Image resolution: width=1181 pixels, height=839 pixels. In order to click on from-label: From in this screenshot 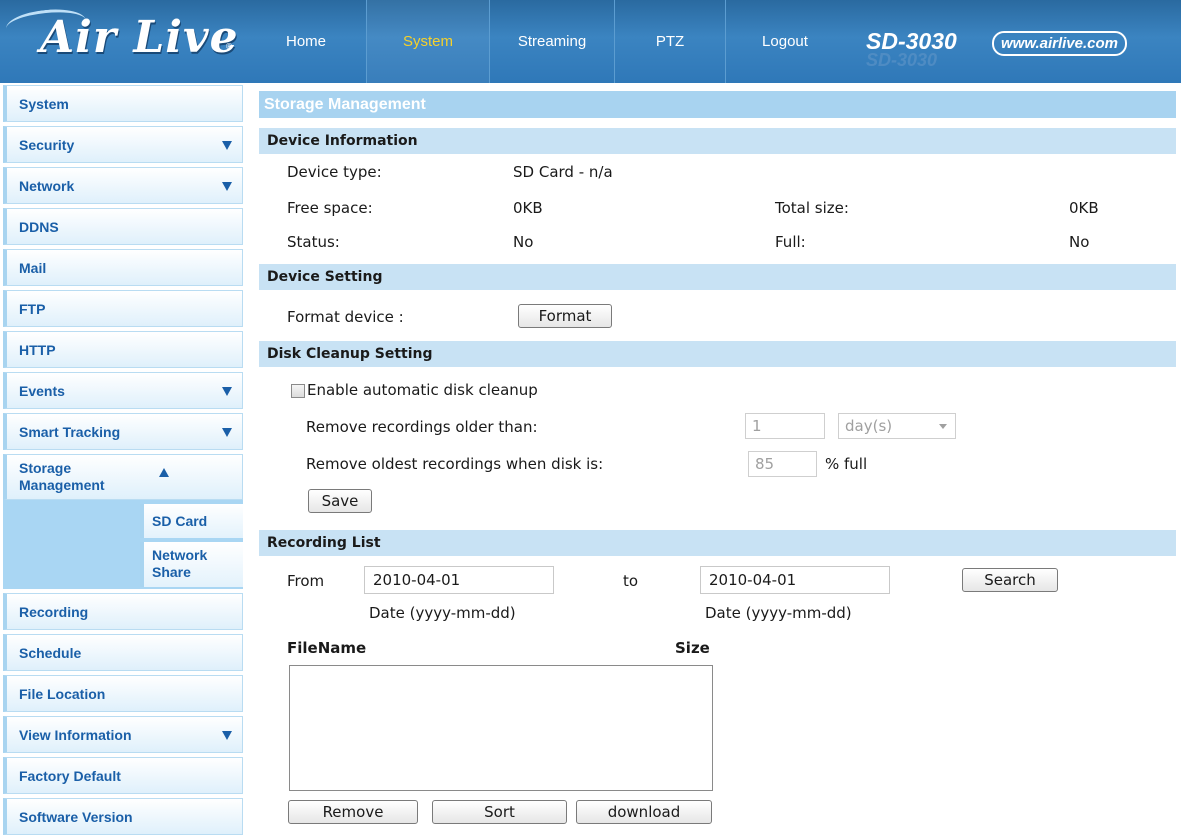, I will do `click(306, 581)`.